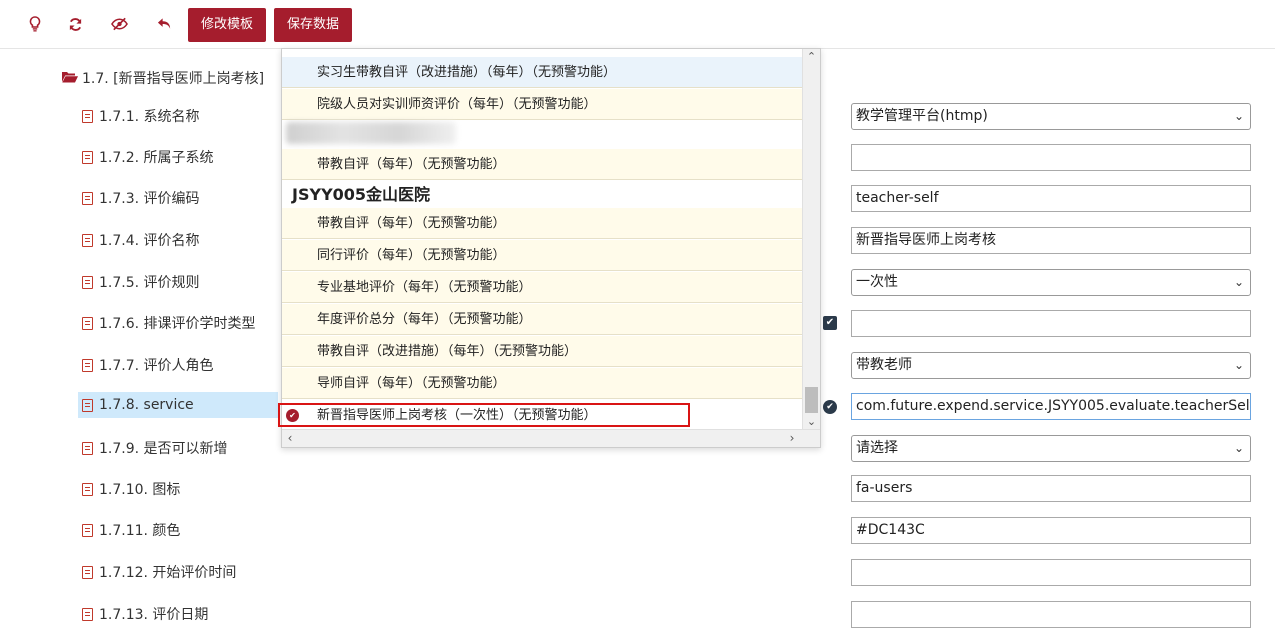 This screenshot has height=642, width=1275. What do you see at coordinates (1051, 282) in the screenshot?
I see `eval-rule-select: 一次性 ⌄` at bounding box center [1051, 282].